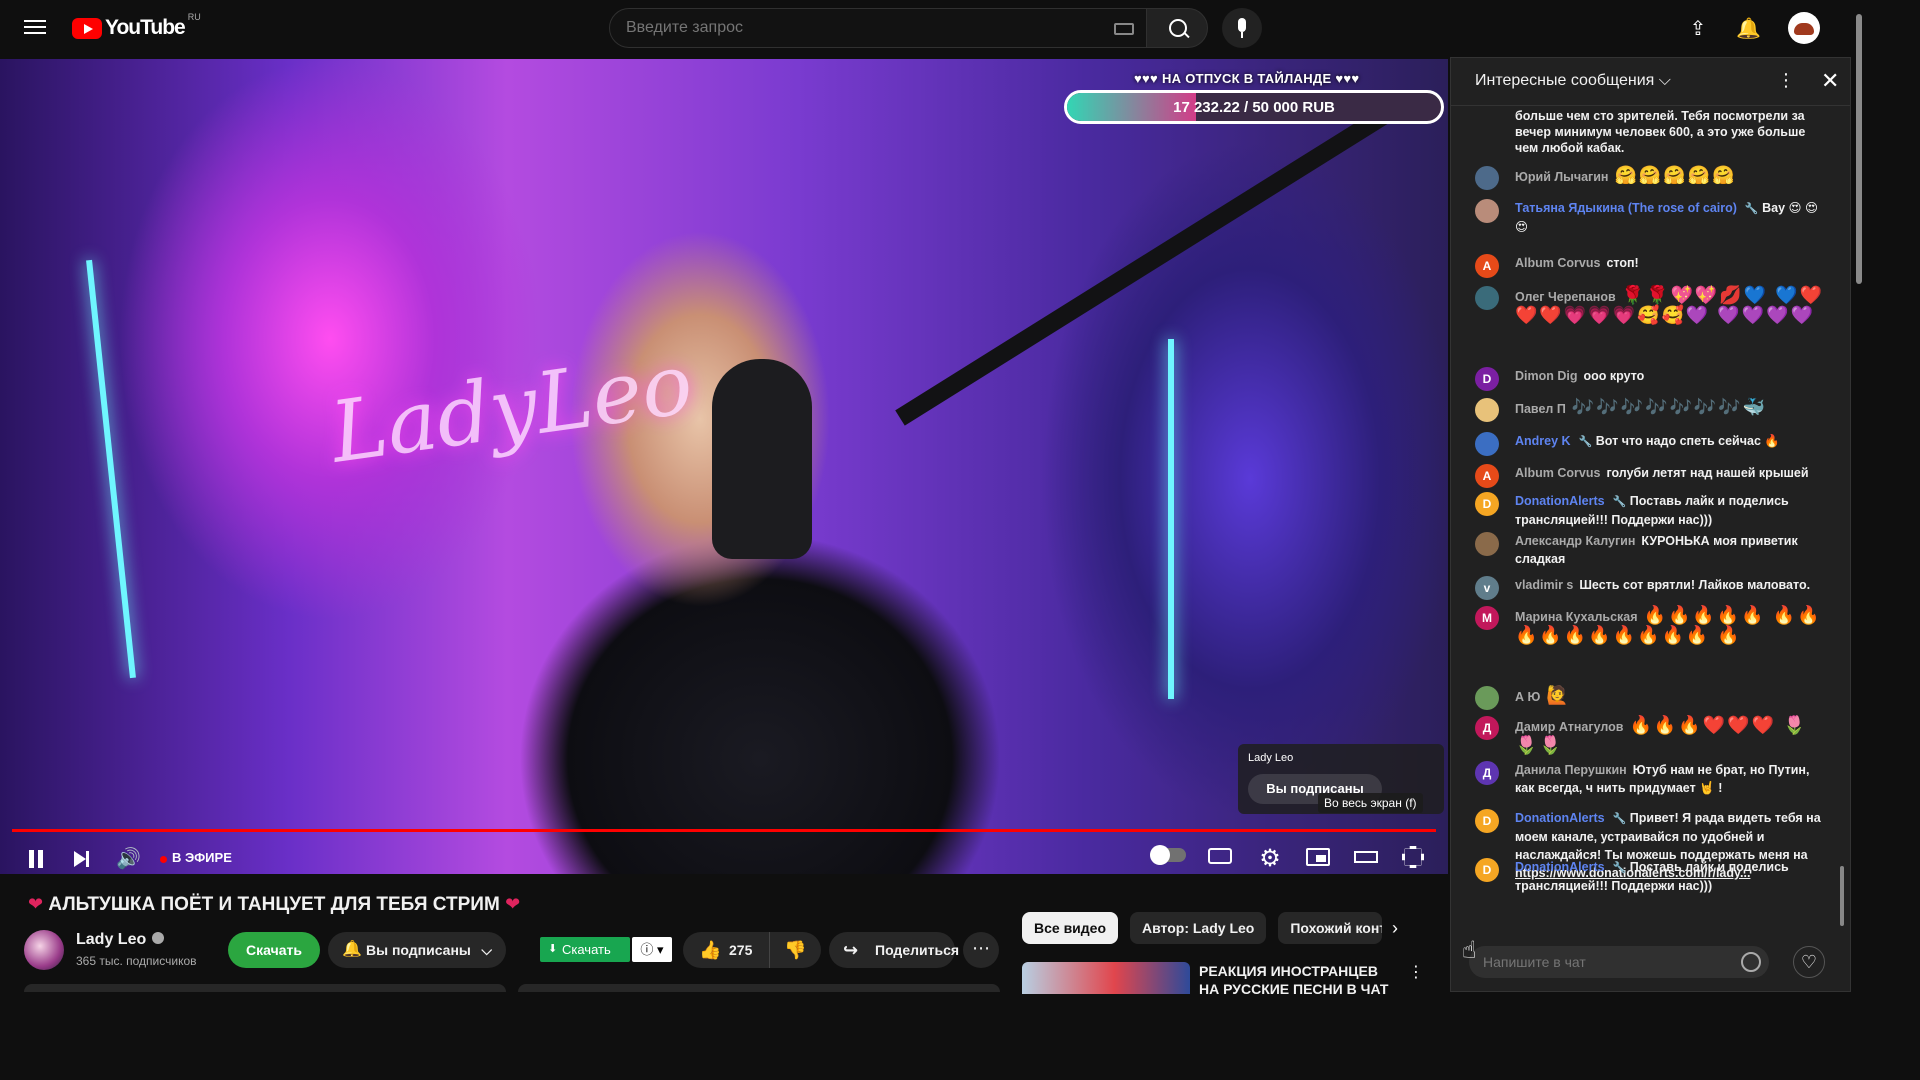  What do you see at coordinates (1540, 409) in the screenshot?
I see `chat-author: Павел П` at bounding box center [1540, 409].